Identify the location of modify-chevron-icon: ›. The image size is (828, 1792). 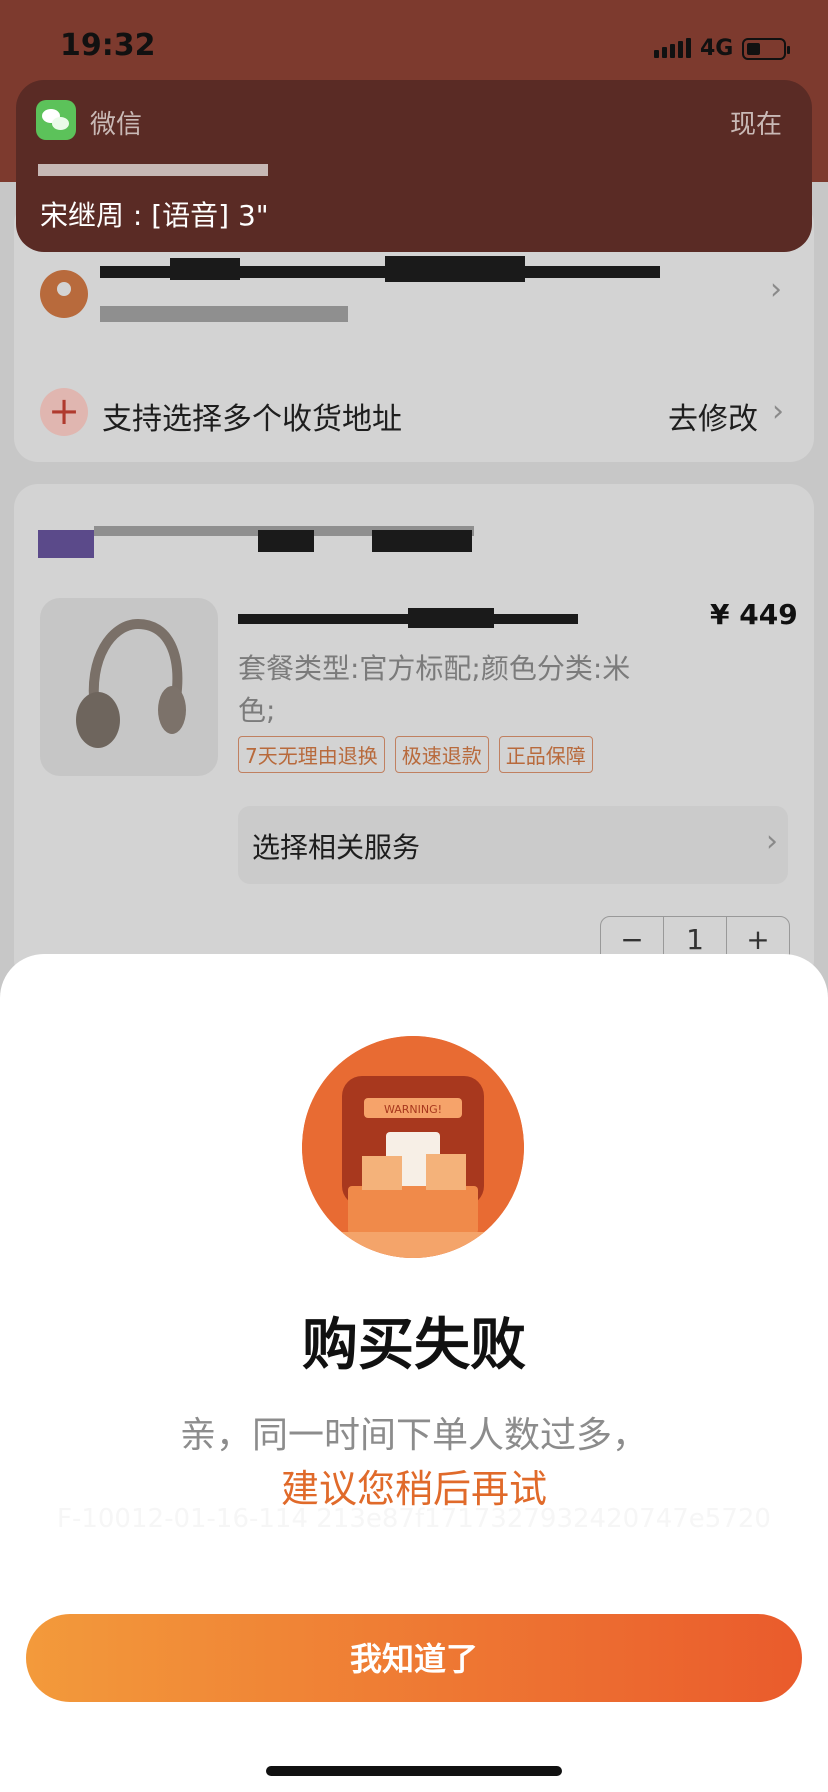
(778, 411).